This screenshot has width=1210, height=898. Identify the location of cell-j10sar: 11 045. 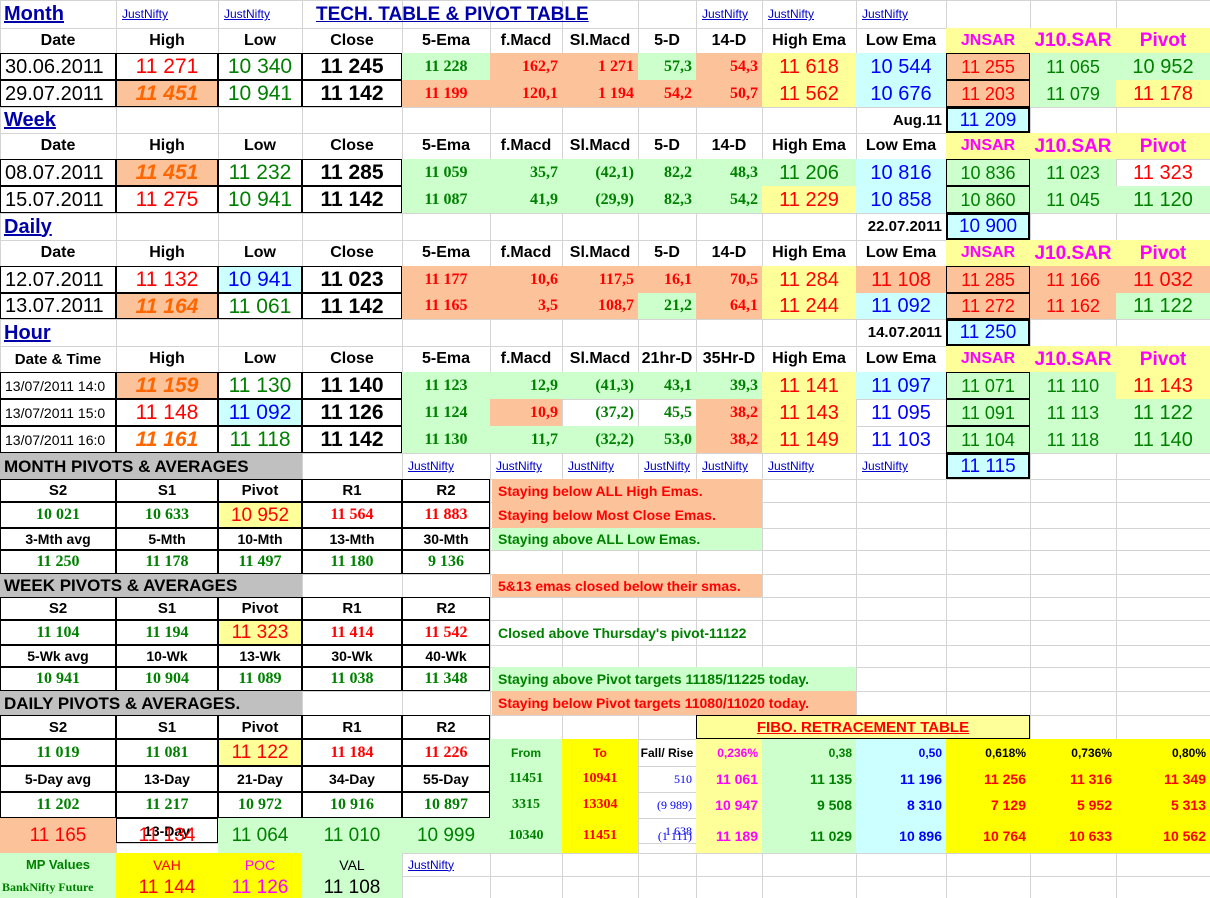
(1073, 199).